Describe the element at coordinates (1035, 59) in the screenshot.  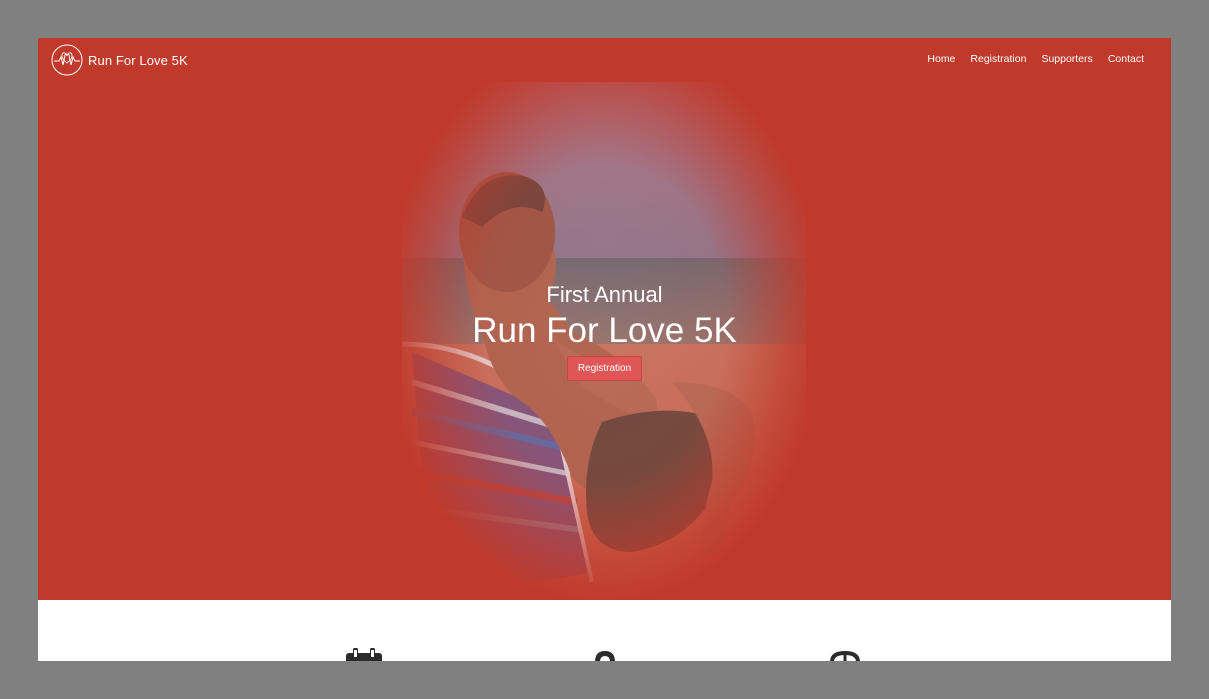
I see `nav-menu: Home Registration Supporters Contact` at that location.